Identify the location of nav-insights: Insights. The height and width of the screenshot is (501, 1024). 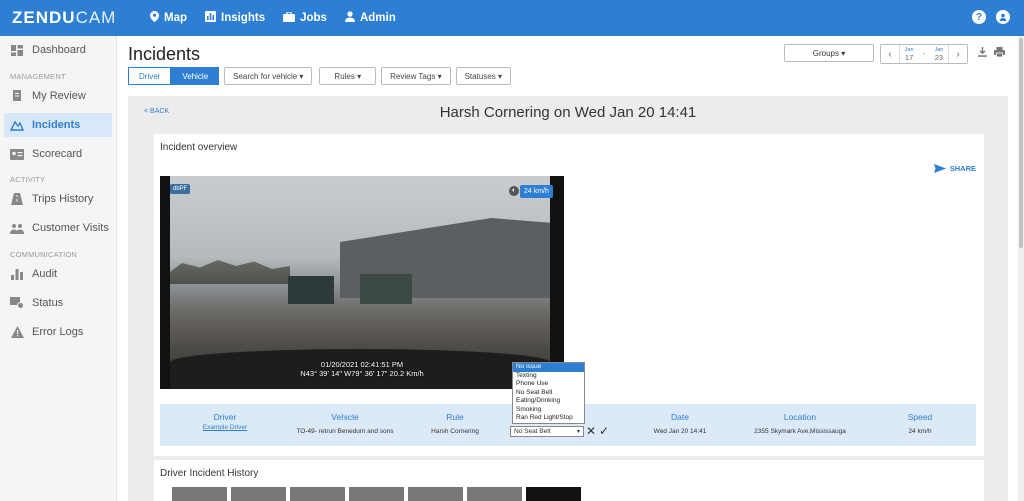
(235, 18).